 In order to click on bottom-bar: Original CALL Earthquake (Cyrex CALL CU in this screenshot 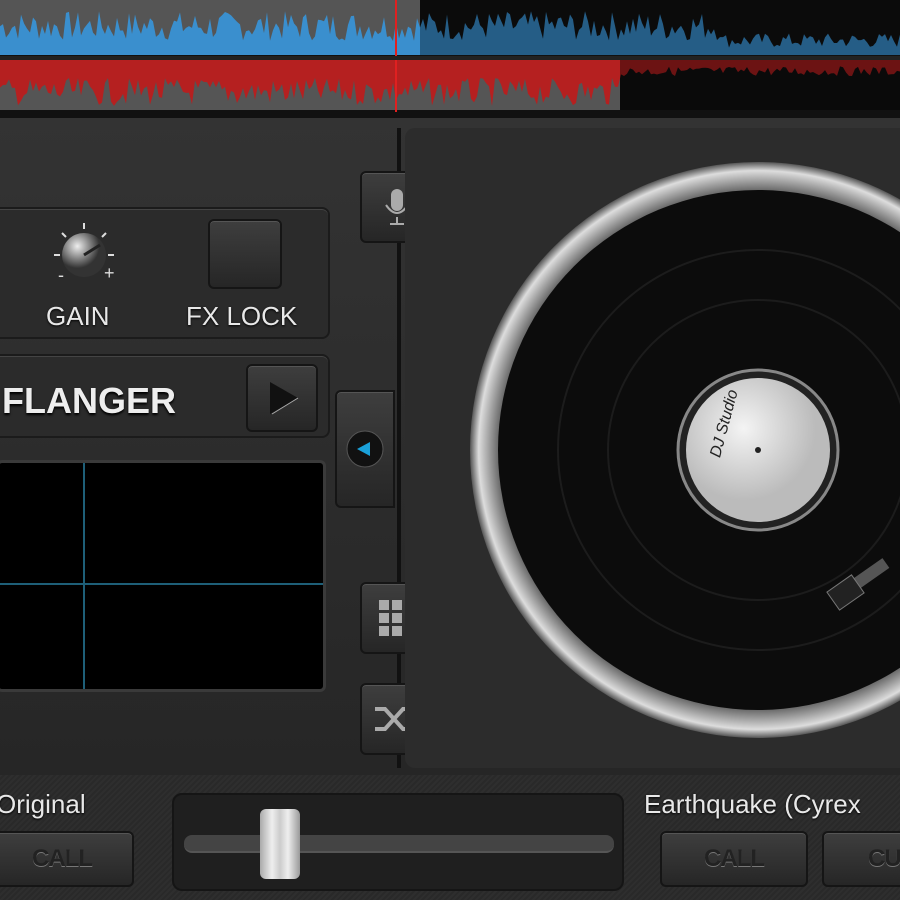, I will do `click(450, 837)`.